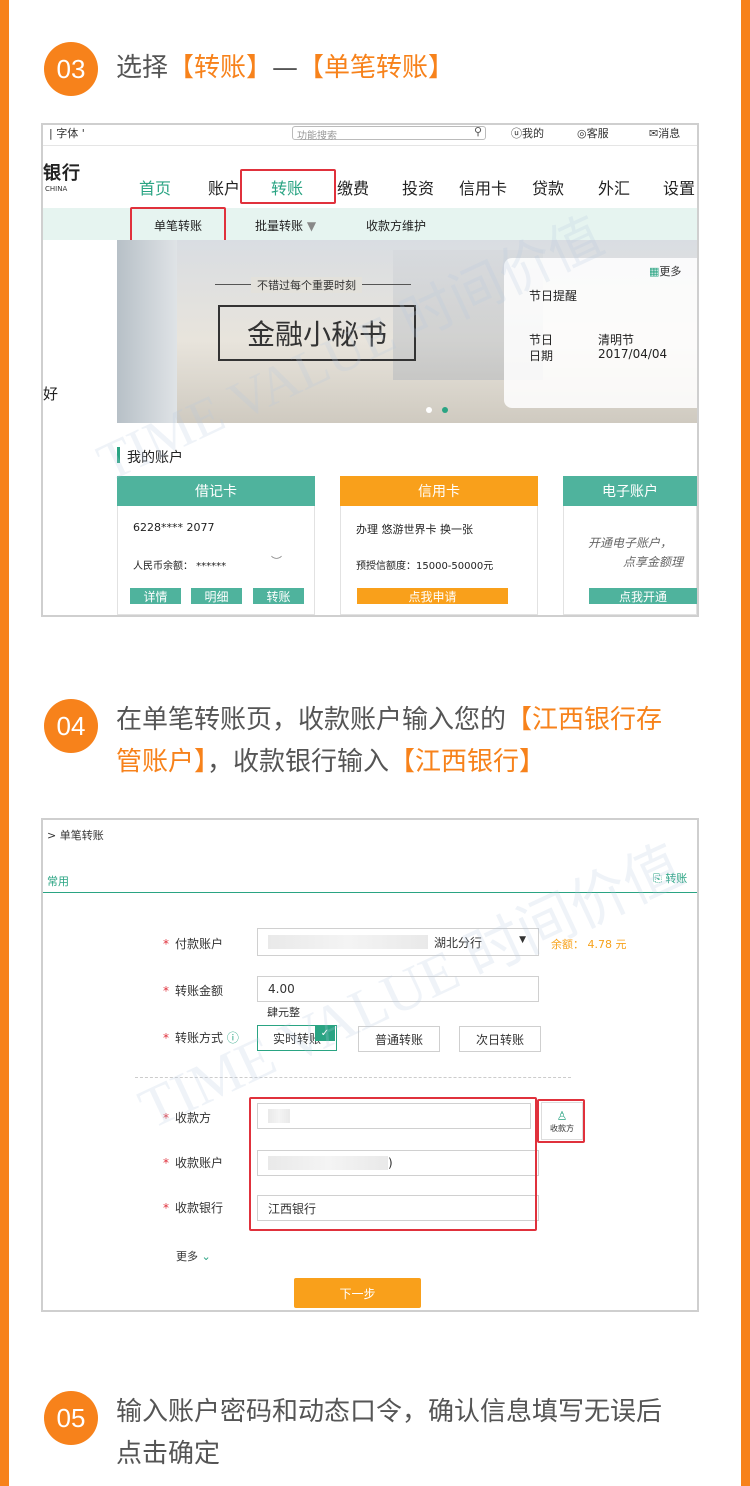  I want to click on nav-settings: 设置, so click(679, 187).